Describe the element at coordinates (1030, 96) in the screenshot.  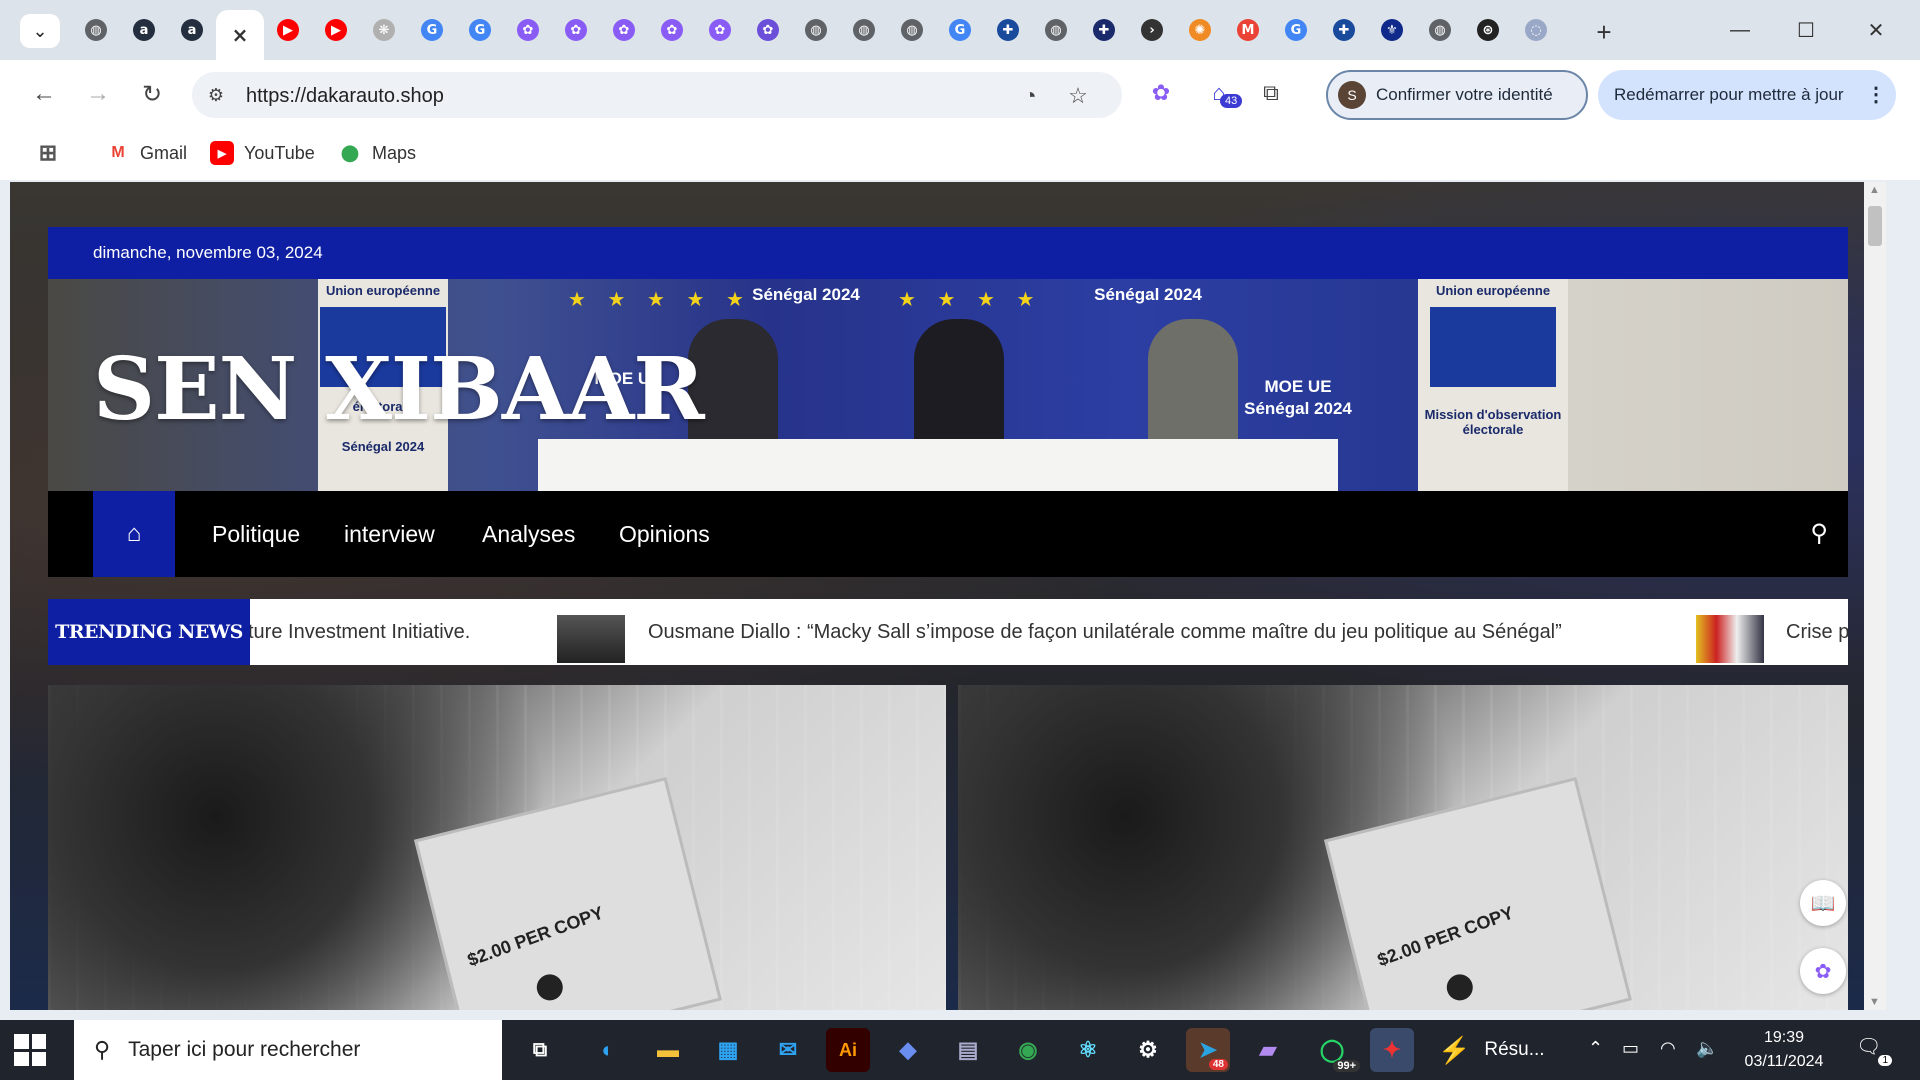
I see `performance-icon: ◔` at that location.